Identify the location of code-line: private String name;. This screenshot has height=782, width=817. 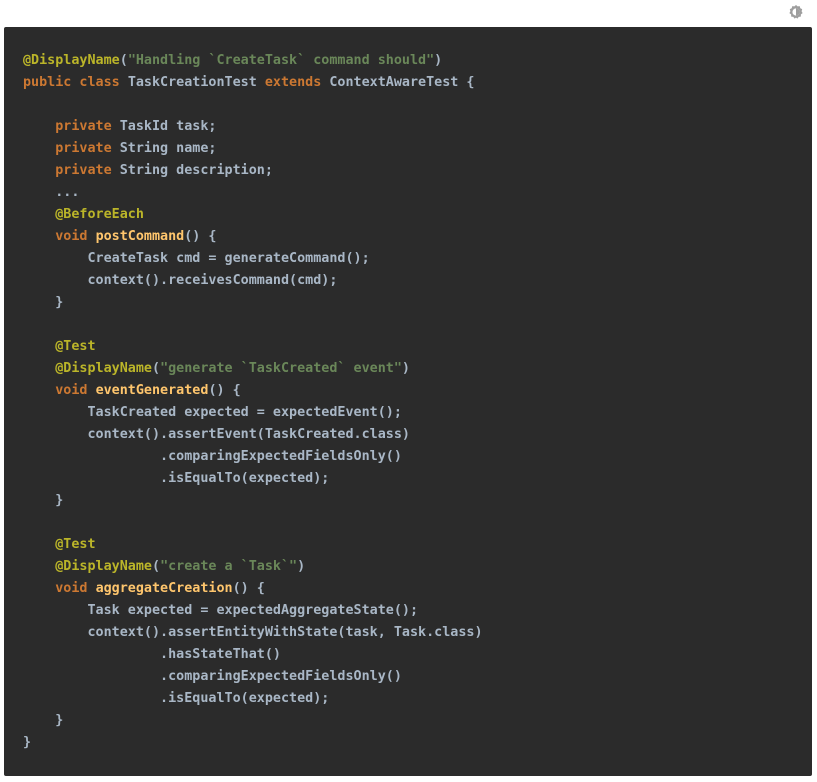
(120, 148).